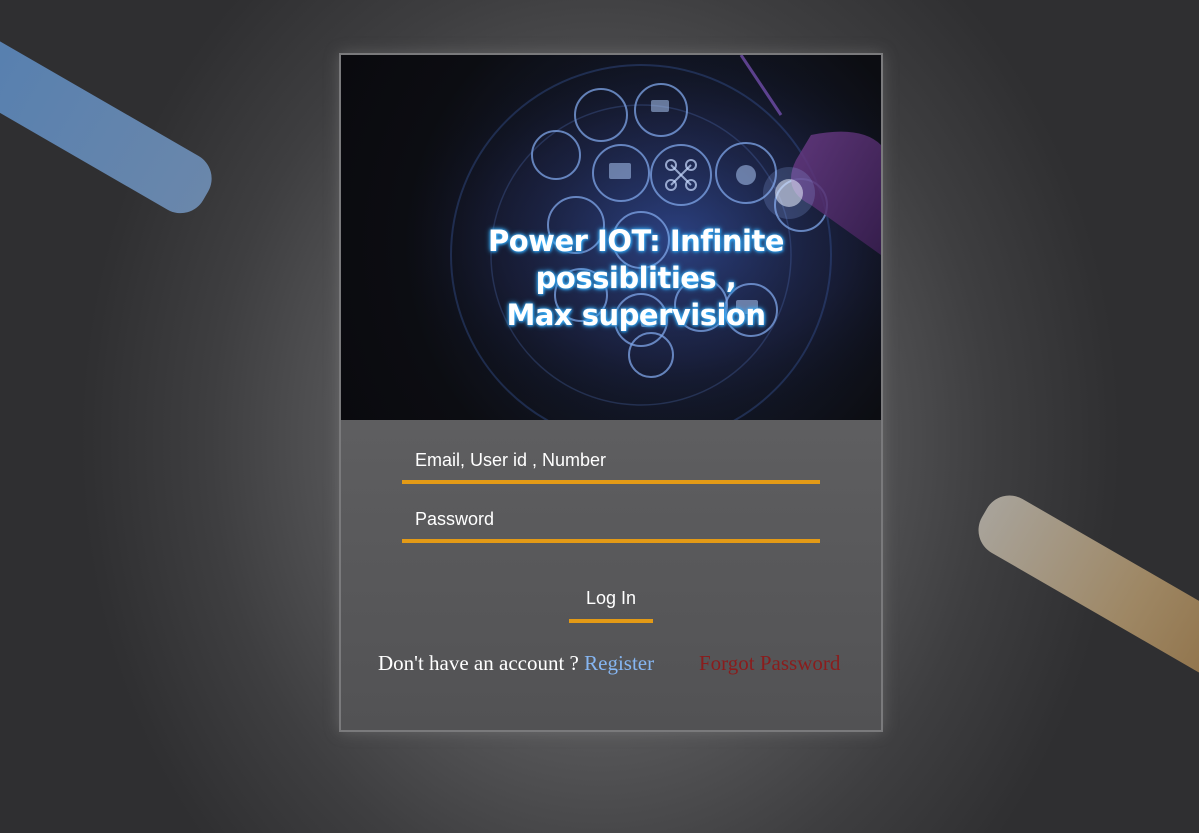 This screenshot has width=1199, height=833. I want to click on decorative-stripe-tan, so click(1084, 585).